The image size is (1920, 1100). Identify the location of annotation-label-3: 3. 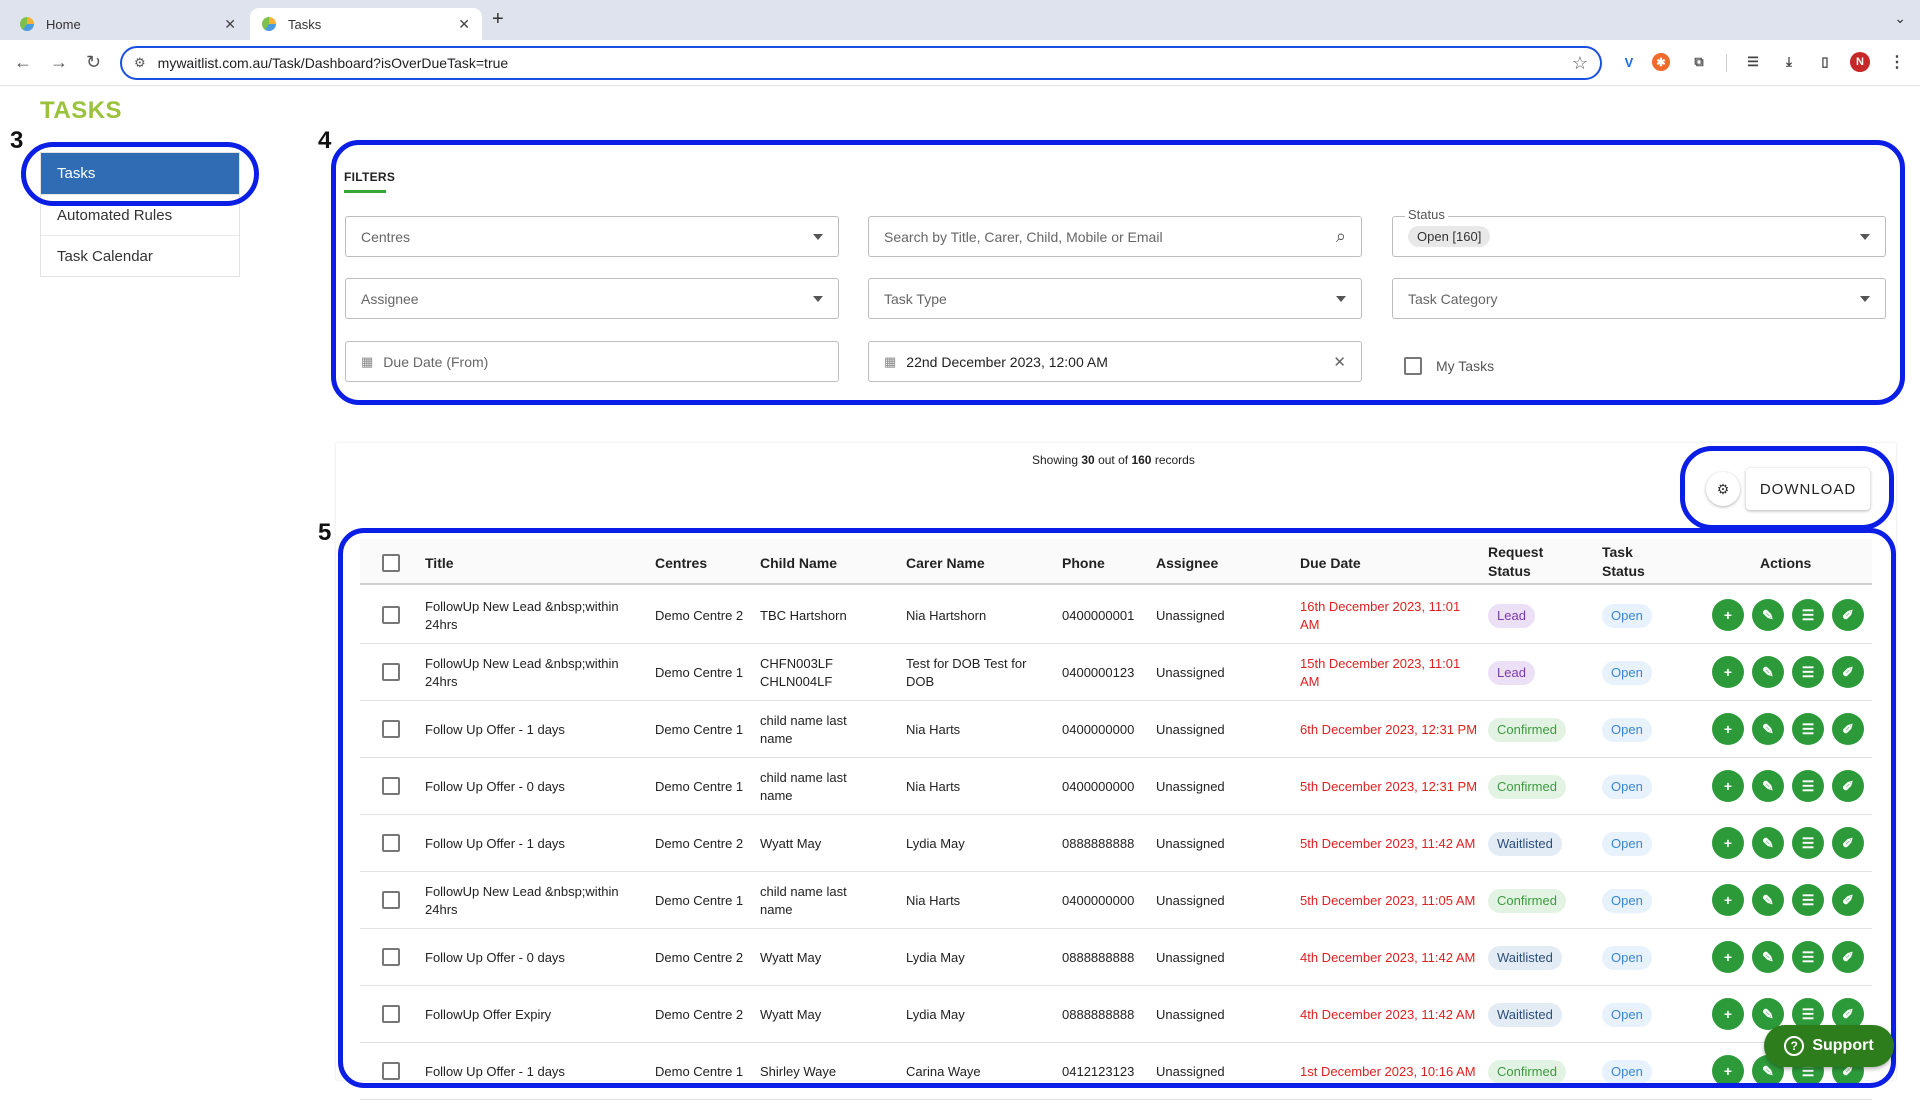
(17, 140).